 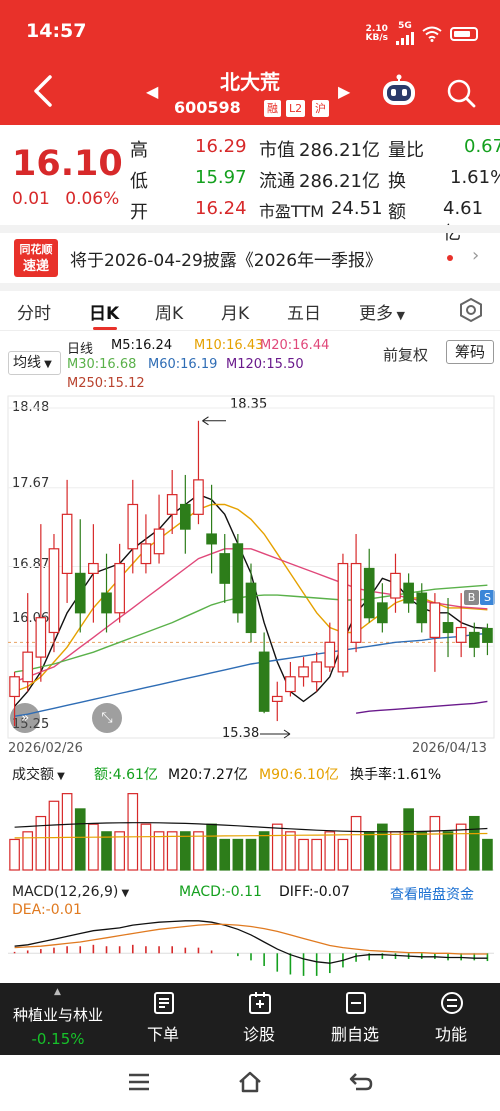 I want to click on pe-label: 市盈TTM, so click(x=292, y=211).